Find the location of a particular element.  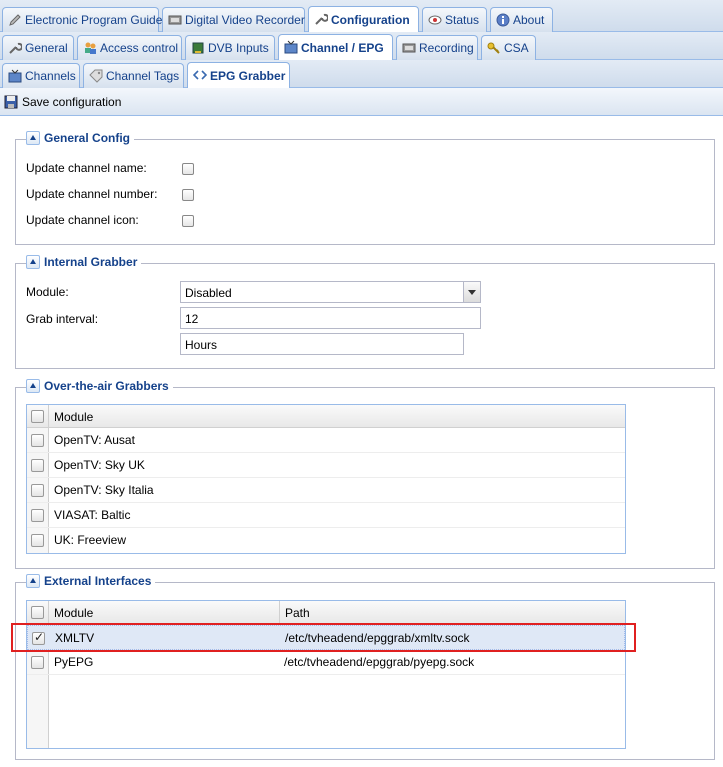

ota-grabbers-legend: Over-the-air Grabbers is located at coordinates (99, 386).